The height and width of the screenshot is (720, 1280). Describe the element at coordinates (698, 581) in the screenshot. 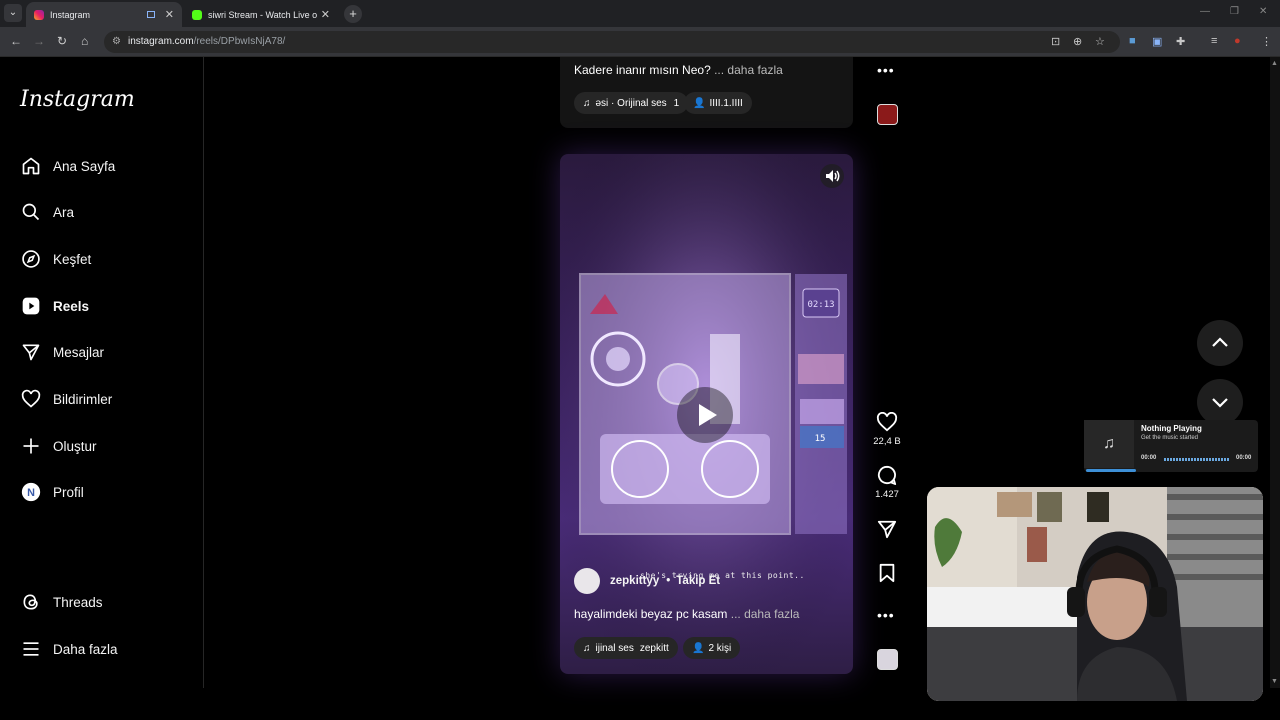

I see `follow-button: Takip Et` at that location.